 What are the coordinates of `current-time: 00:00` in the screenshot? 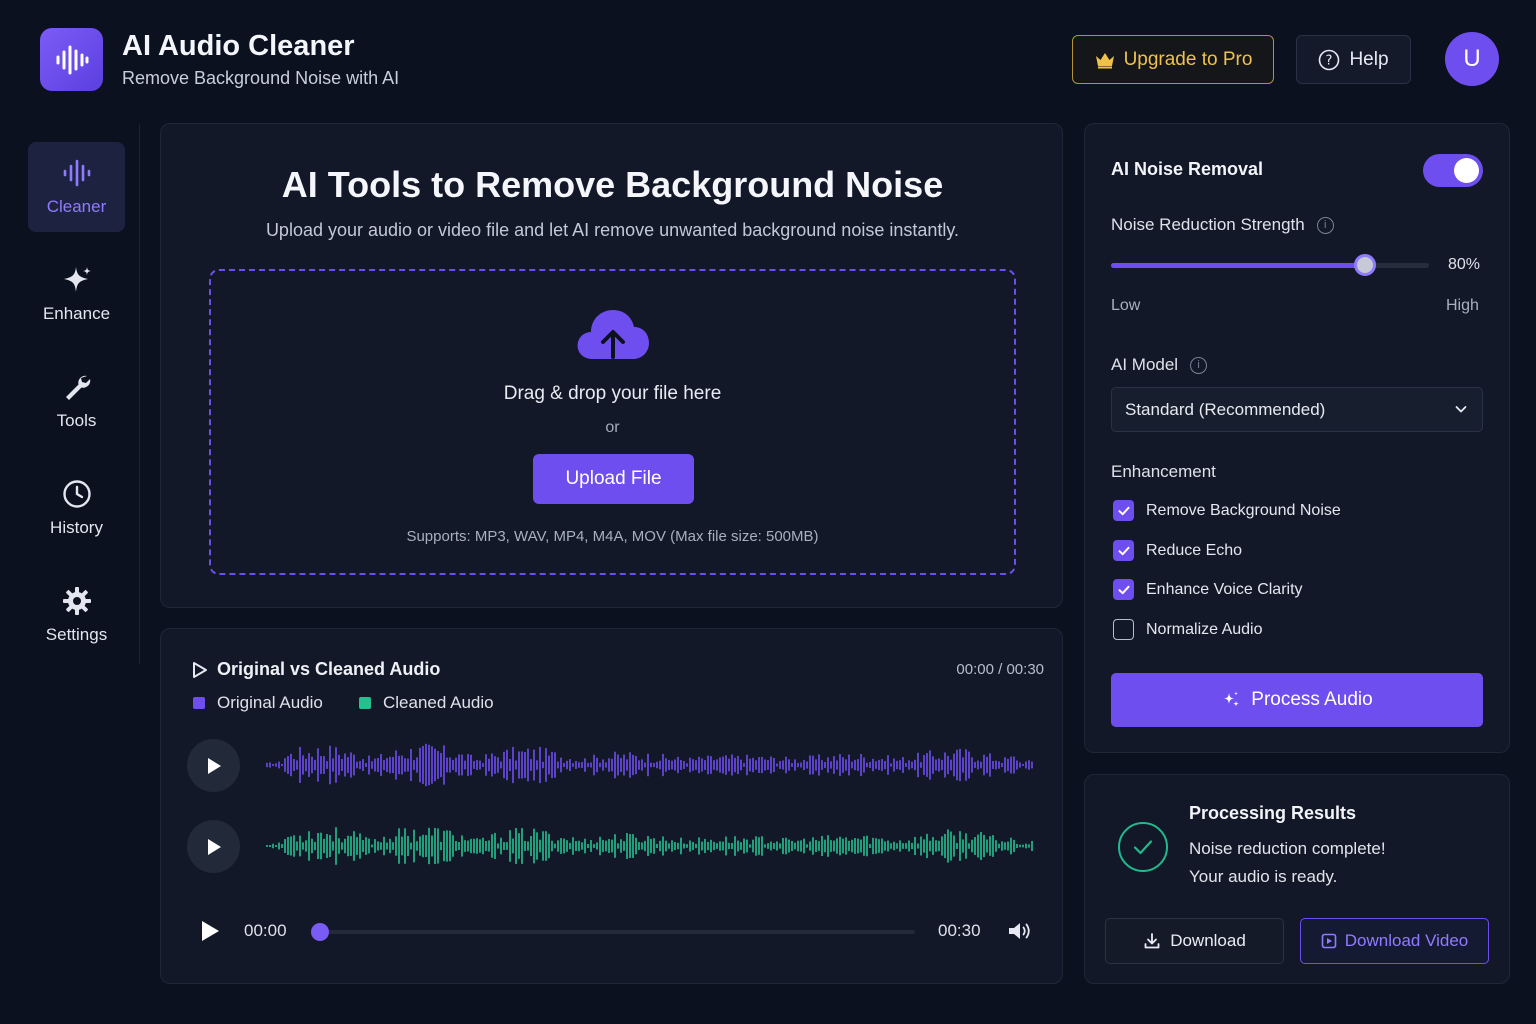 It's located at (265, 930).